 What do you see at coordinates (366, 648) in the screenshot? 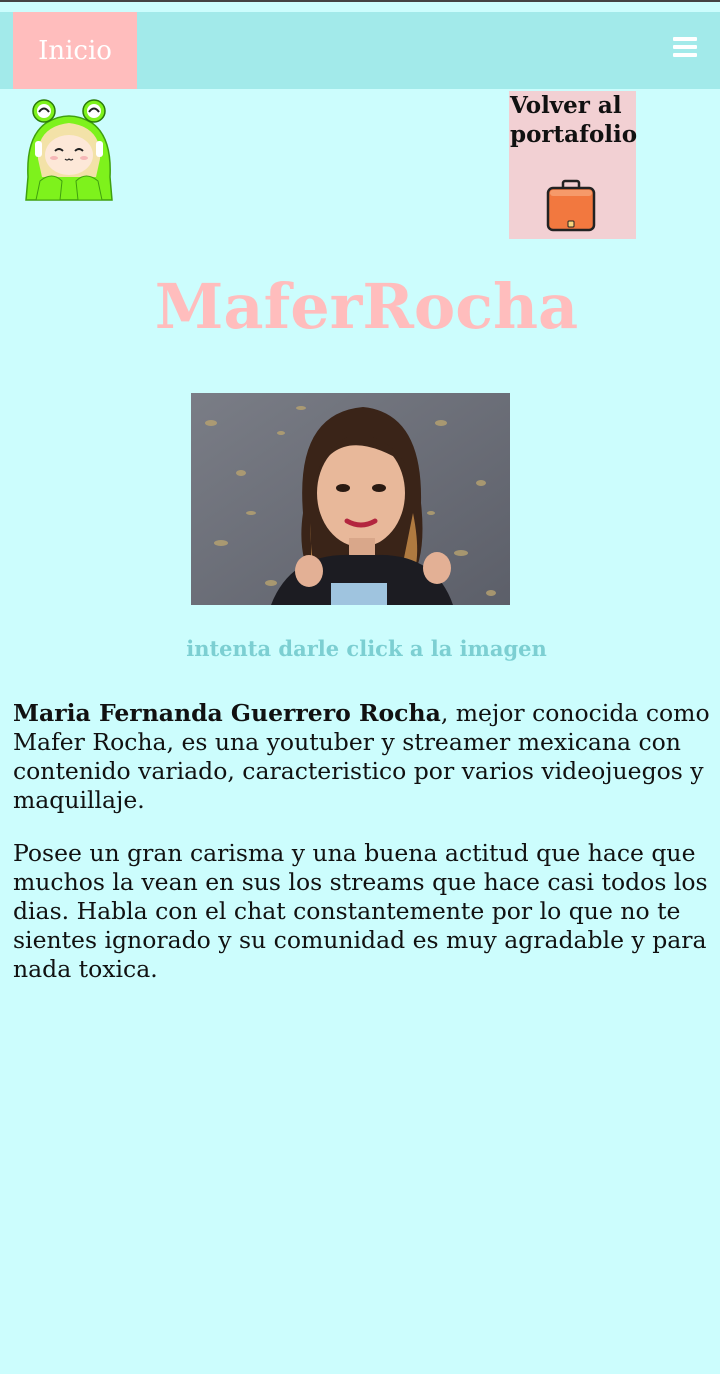
I see `photo-hint: intenta darle click a la imagen` at bounding box center [366, 648].